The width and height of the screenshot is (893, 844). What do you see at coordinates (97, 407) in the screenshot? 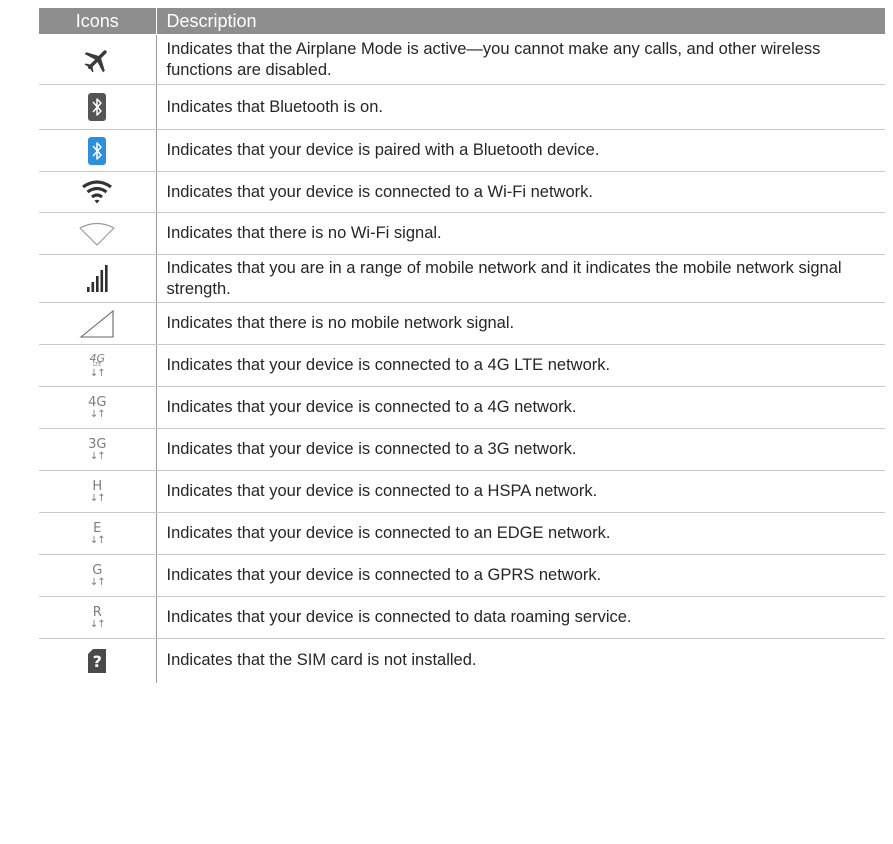
I see `4g-icon: 4G ↓↑` at bounding box center [97, 407].